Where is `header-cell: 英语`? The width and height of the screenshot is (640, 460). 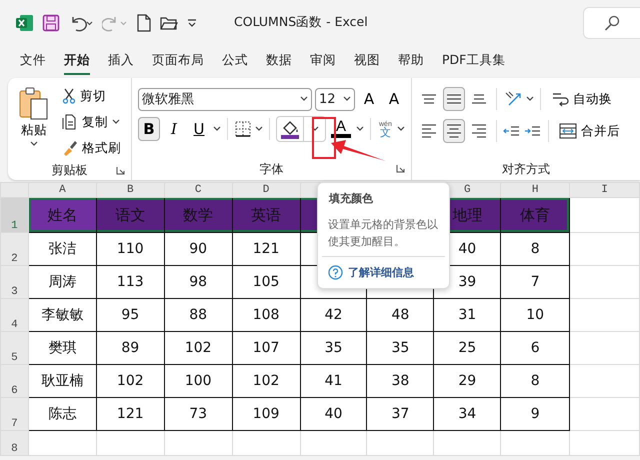
header-cell: 英语 is located at coordinates (266, 215).